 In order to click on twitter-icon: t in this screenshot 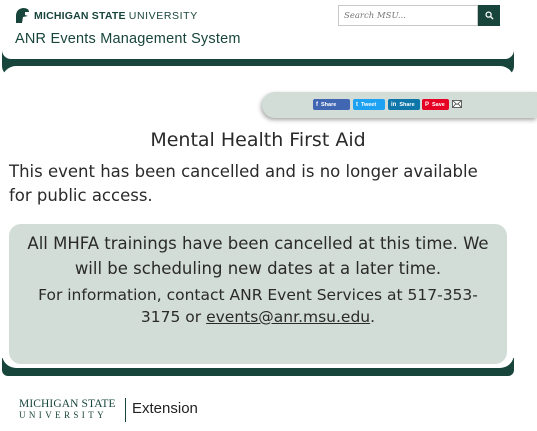, I will do `click(357, 104)`.